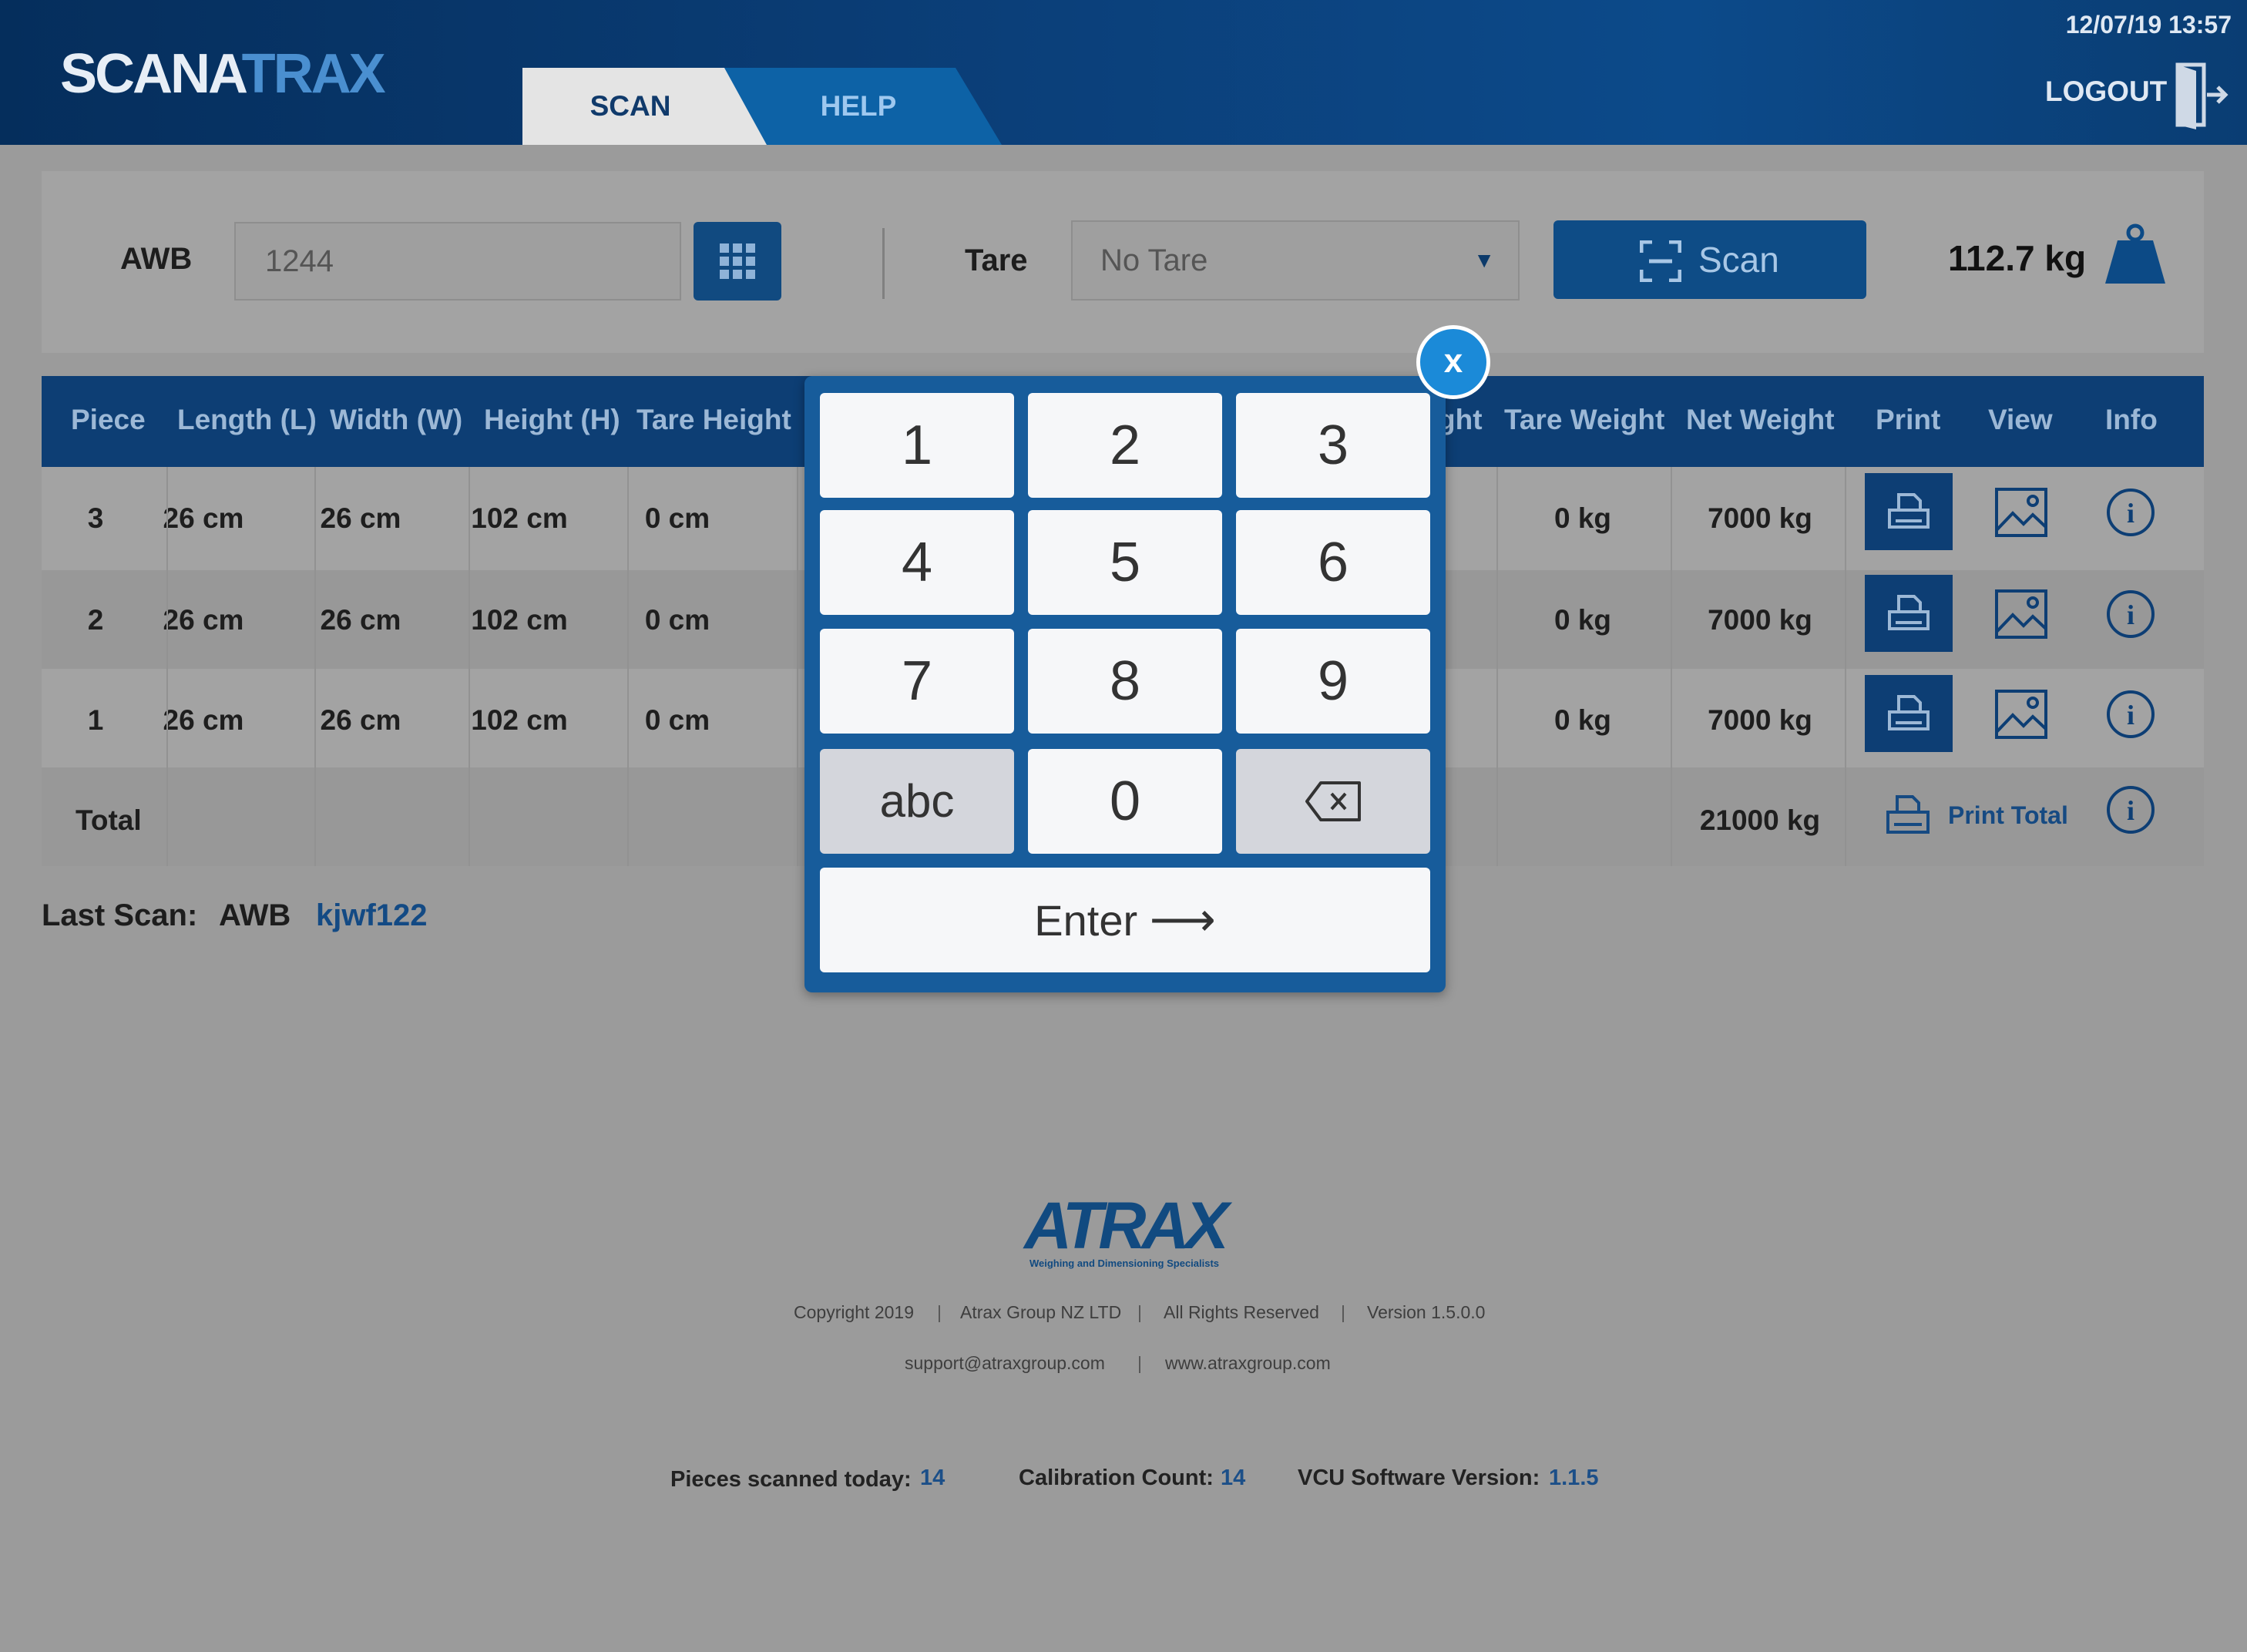 This screenshot has height=1652, width=2247. What do you see at coordinates (1453, 362) in the screenshot?
I see `close-keypad-button: x` at bounding box center [1453, 362].